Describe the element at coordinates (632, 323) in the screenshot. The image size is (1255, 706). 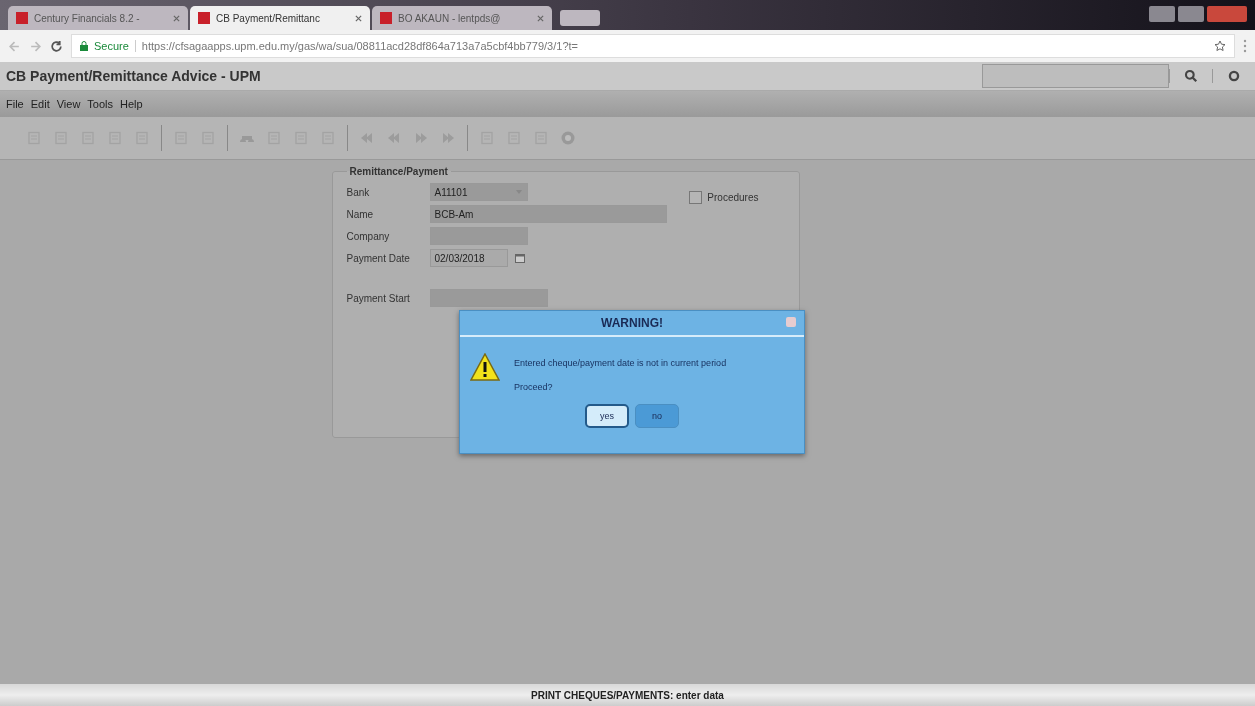
I see `dialog-title: WARNING!` at that location.